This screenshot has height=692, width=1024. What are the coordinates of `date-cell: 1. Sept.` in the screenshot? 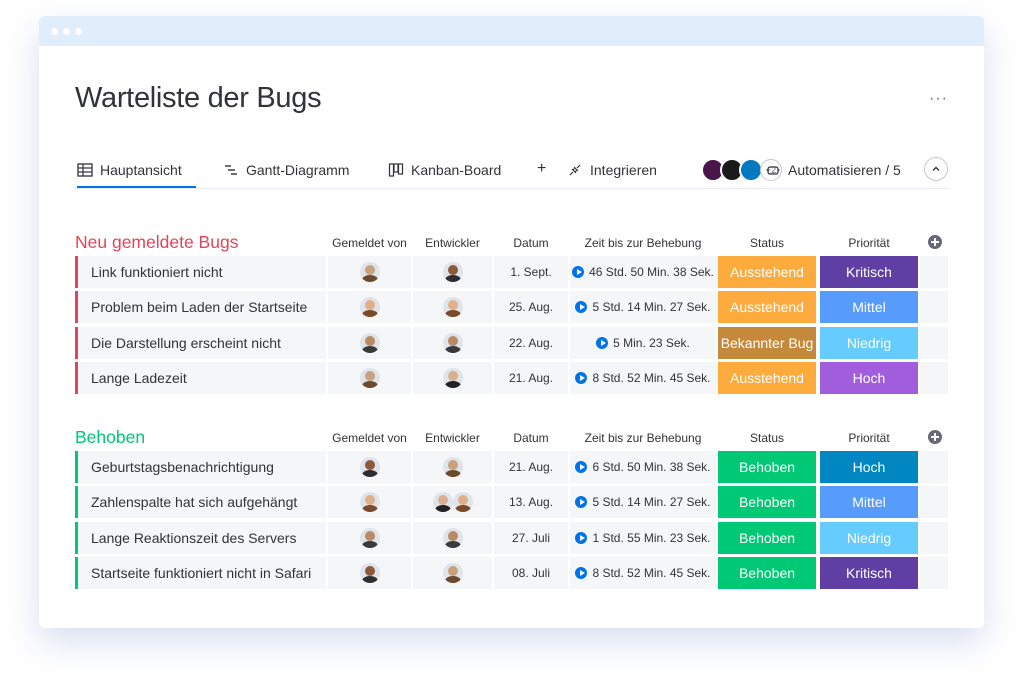 It's located at (531, 272).